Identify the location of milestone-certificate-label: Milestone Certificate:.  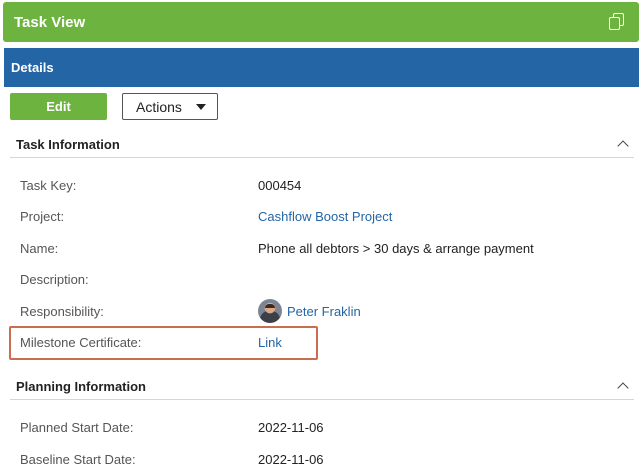
(81, 342).